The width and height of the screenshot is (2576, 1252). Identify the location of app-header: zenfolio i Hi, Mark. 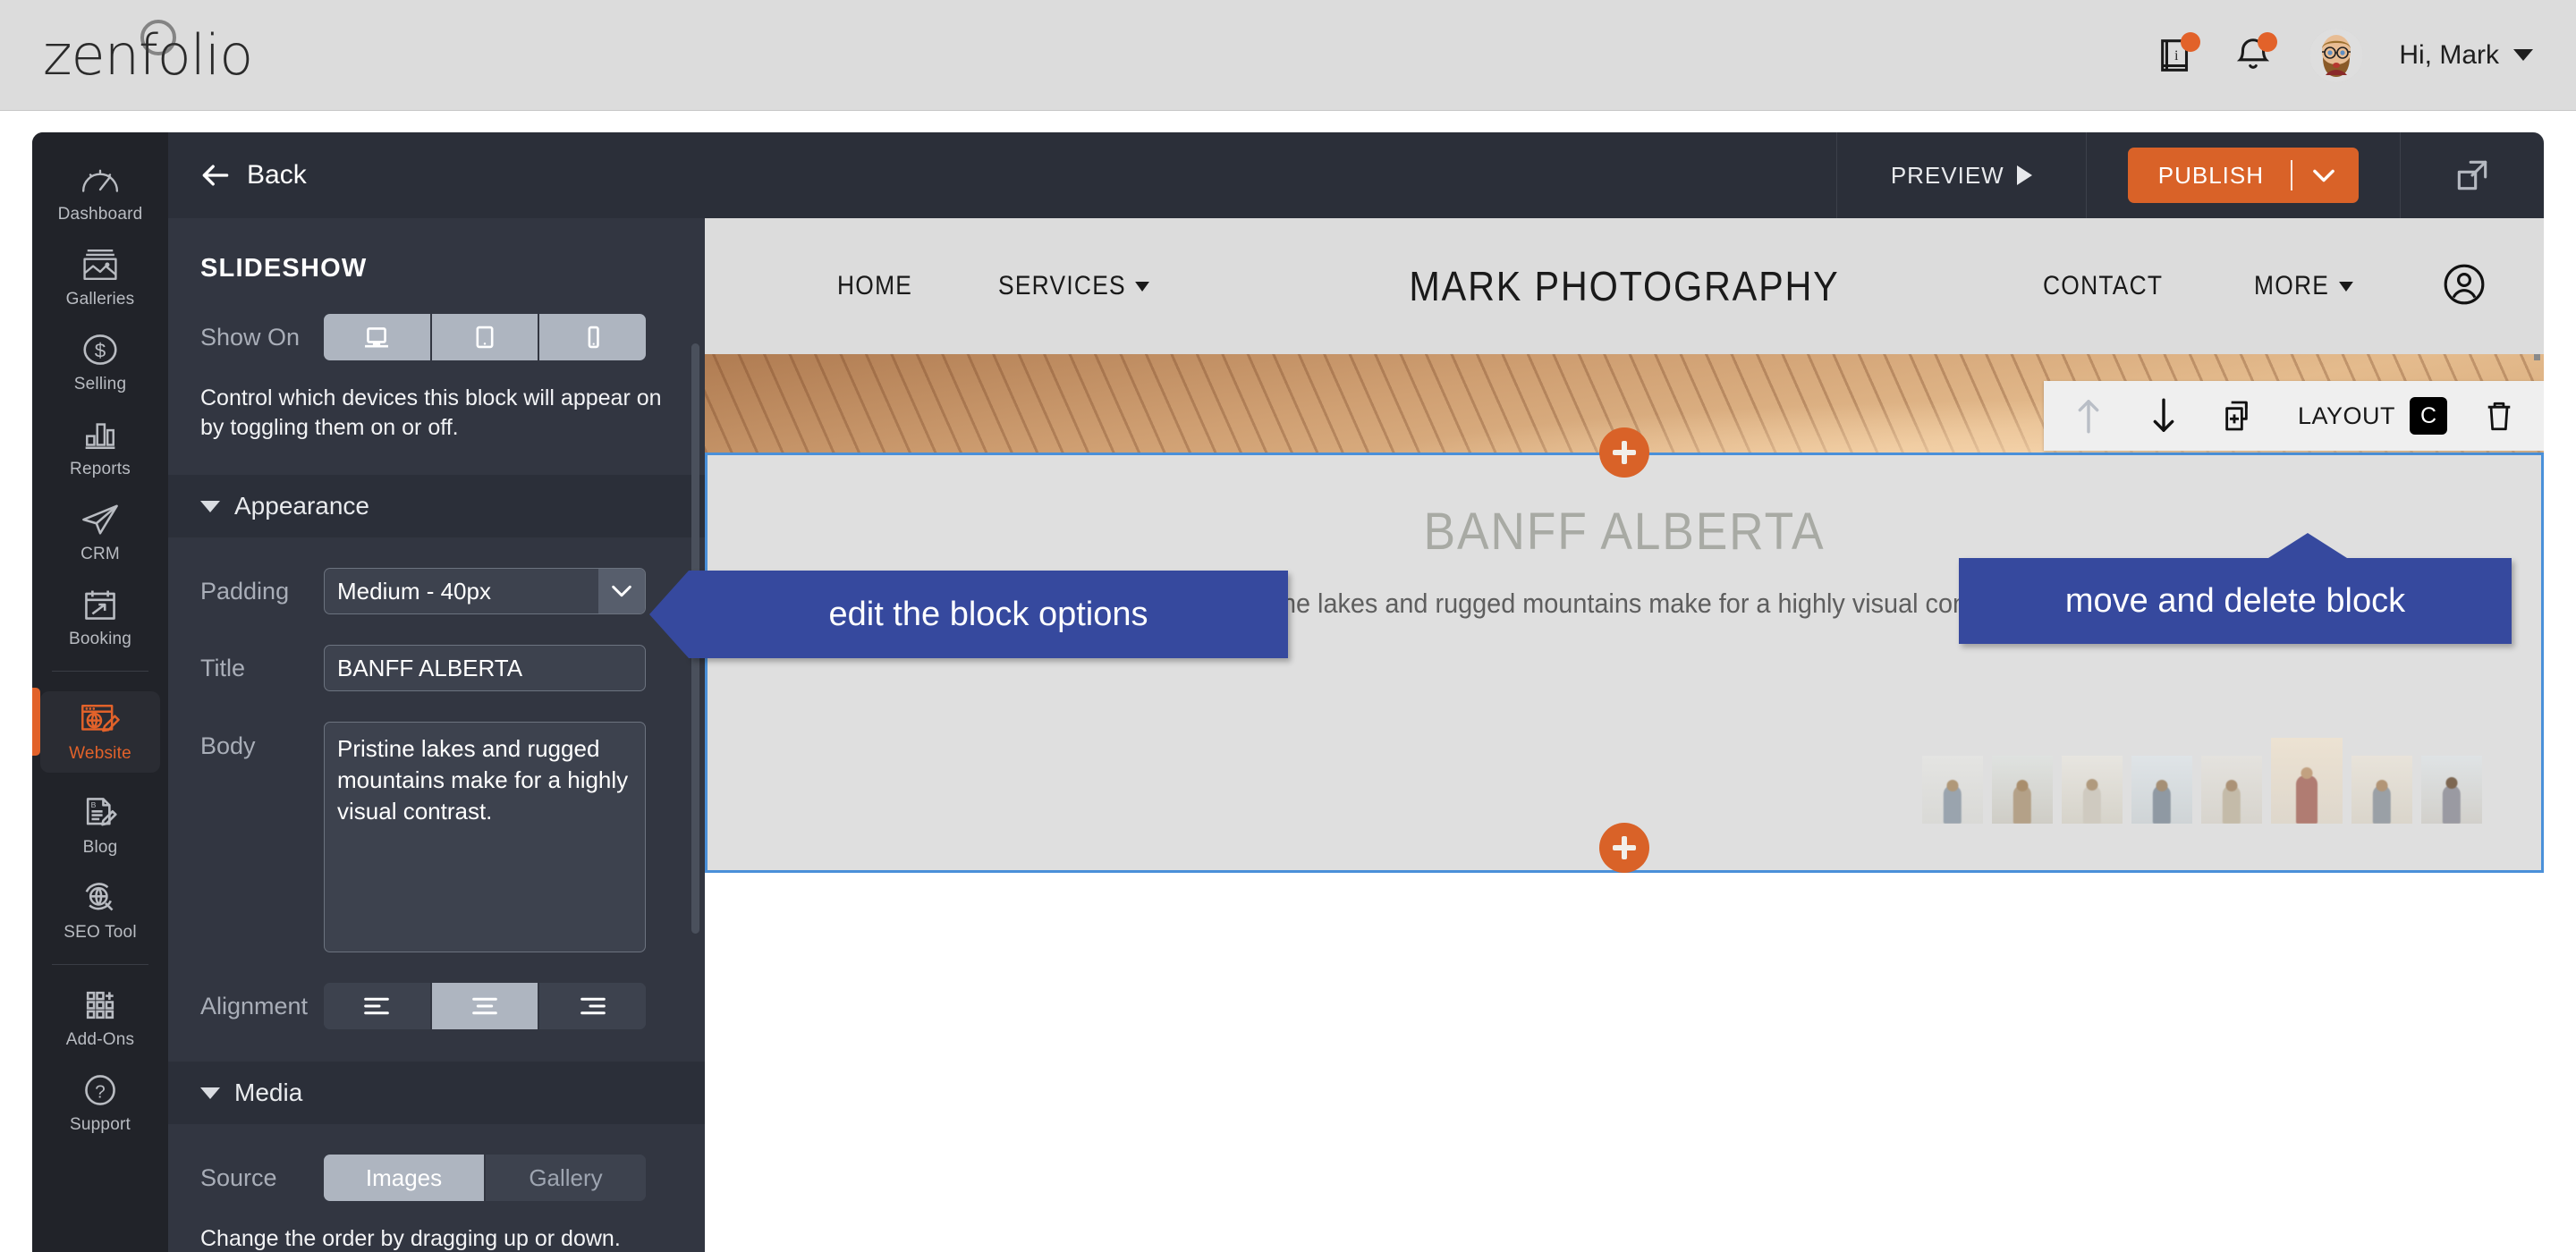
(1288, 55).